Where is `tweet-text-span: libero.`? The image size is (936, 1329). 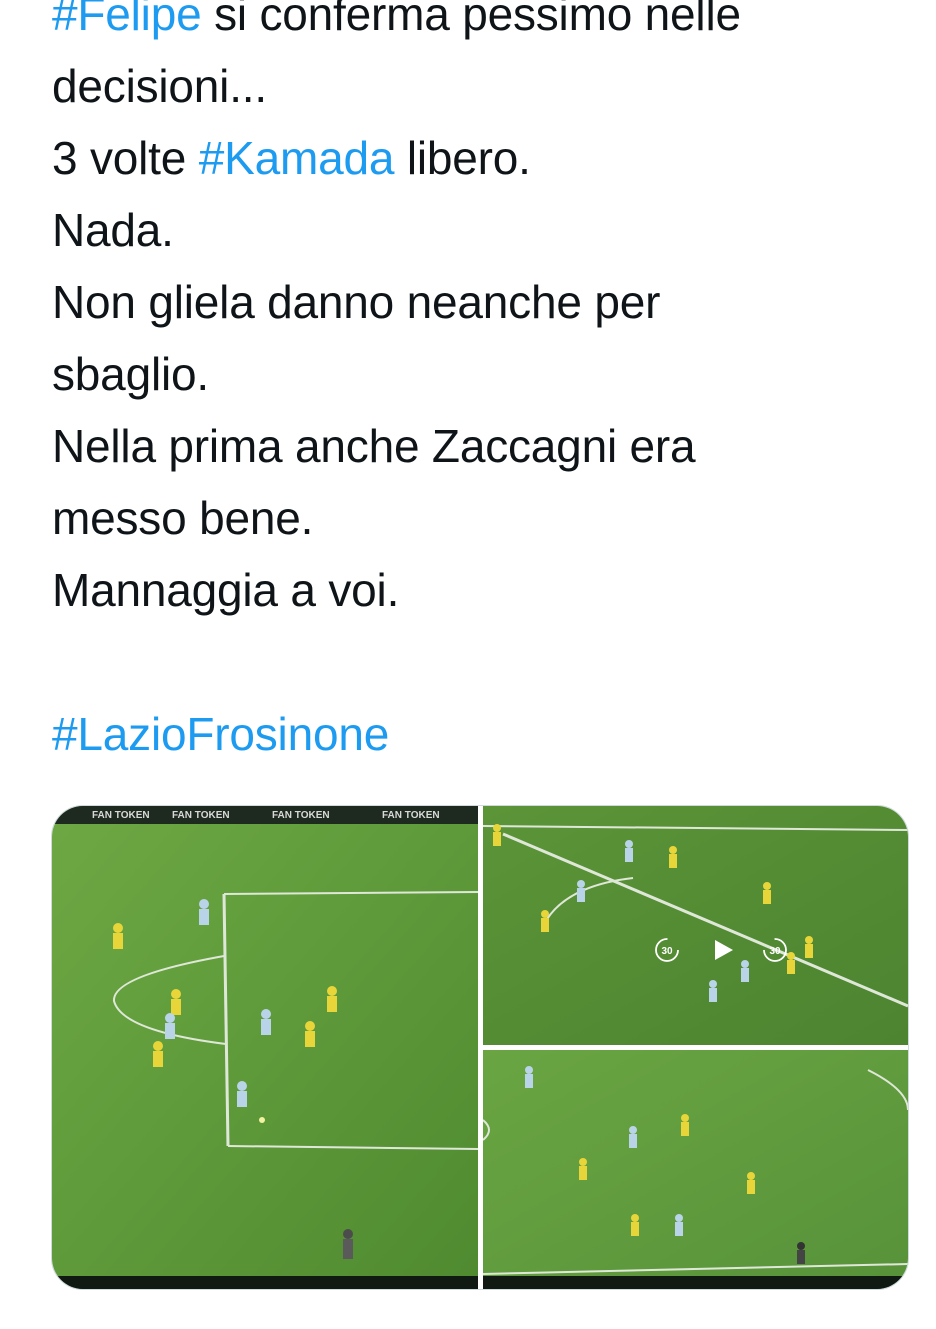
tweet-text-span: libero. is located at coordinates (462, 158).